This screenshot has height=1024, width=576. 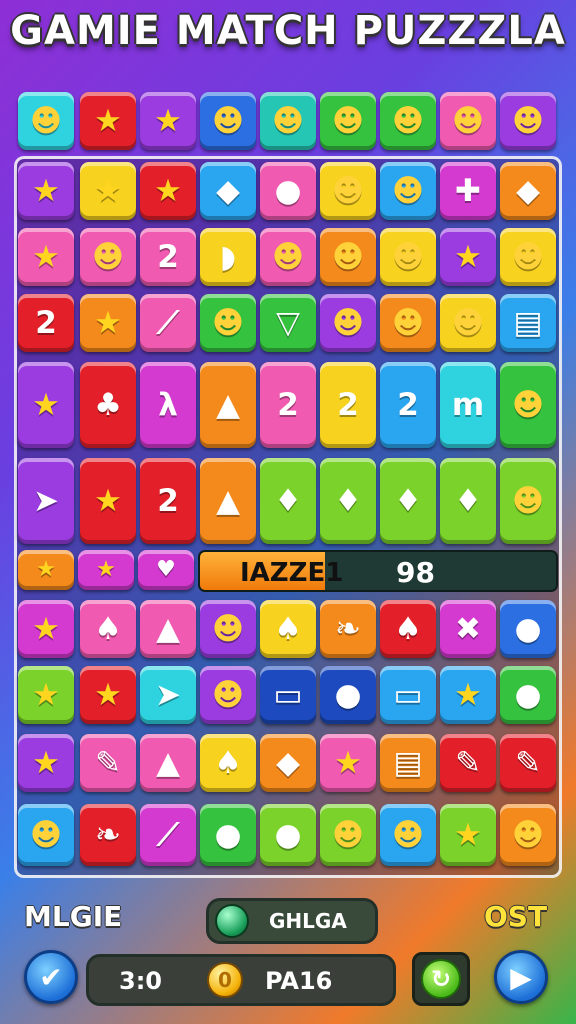 I want to click on tile-r0-c2: ★, so click(x=168, y=121).